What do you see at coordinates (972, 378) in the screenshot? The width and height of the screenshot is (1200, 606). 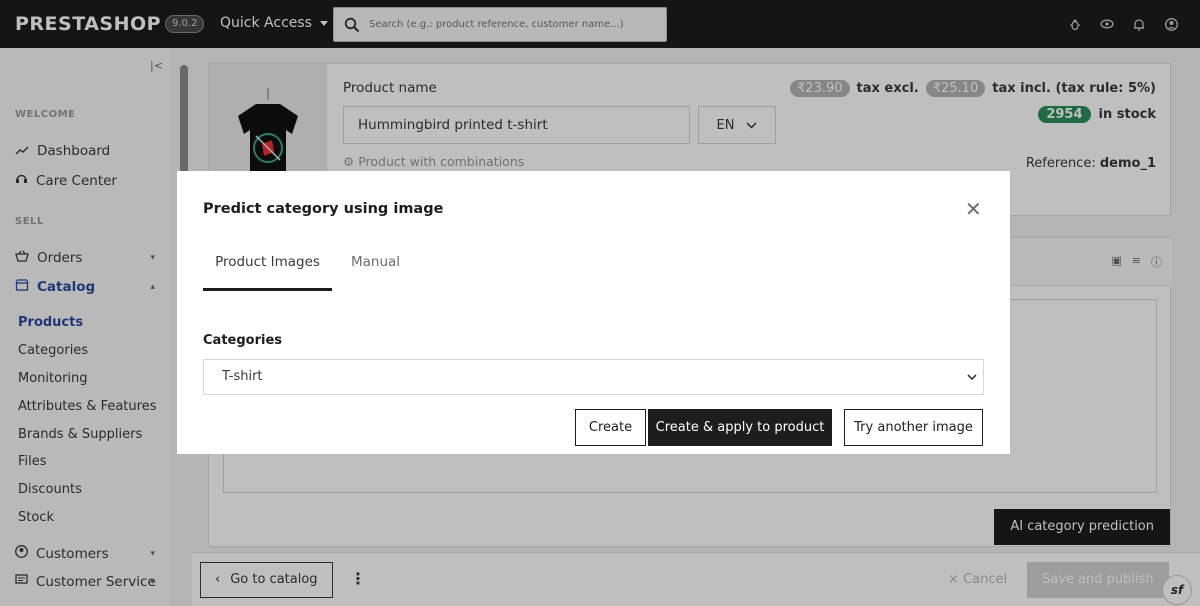 I see `chevron-down-icon` at bounding box center [972, 378].